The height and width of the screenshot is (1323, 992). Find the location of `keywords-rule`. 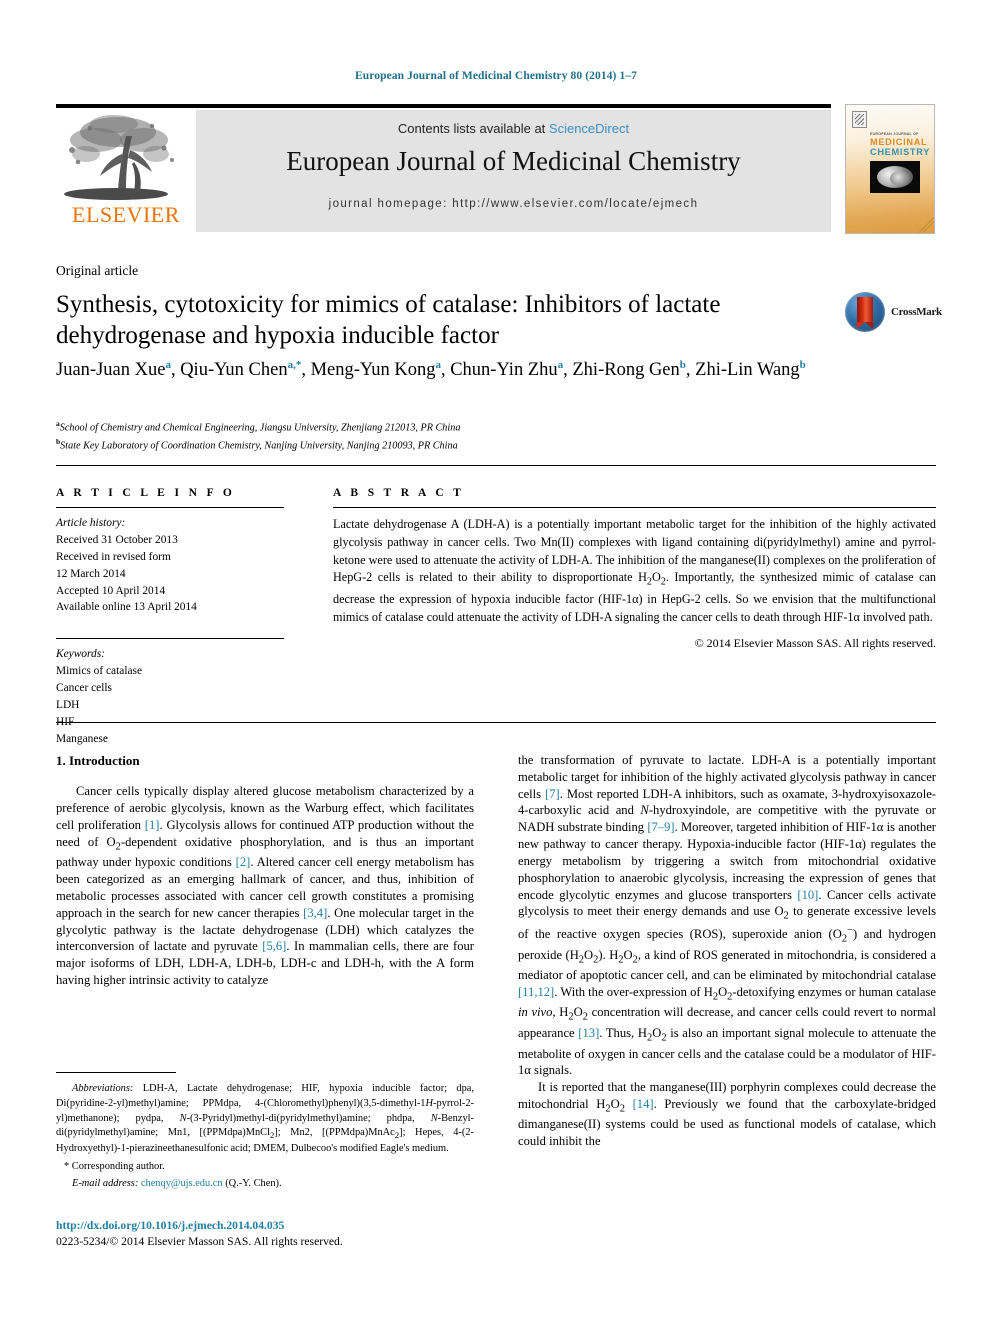

keywords-rule is located at coordinates (170, 639).